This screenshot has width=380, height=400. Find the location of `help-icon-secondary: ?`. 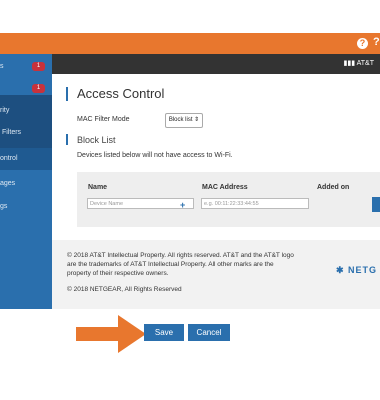

help-icon-secondary: ? is located at coordinates (376, 42).